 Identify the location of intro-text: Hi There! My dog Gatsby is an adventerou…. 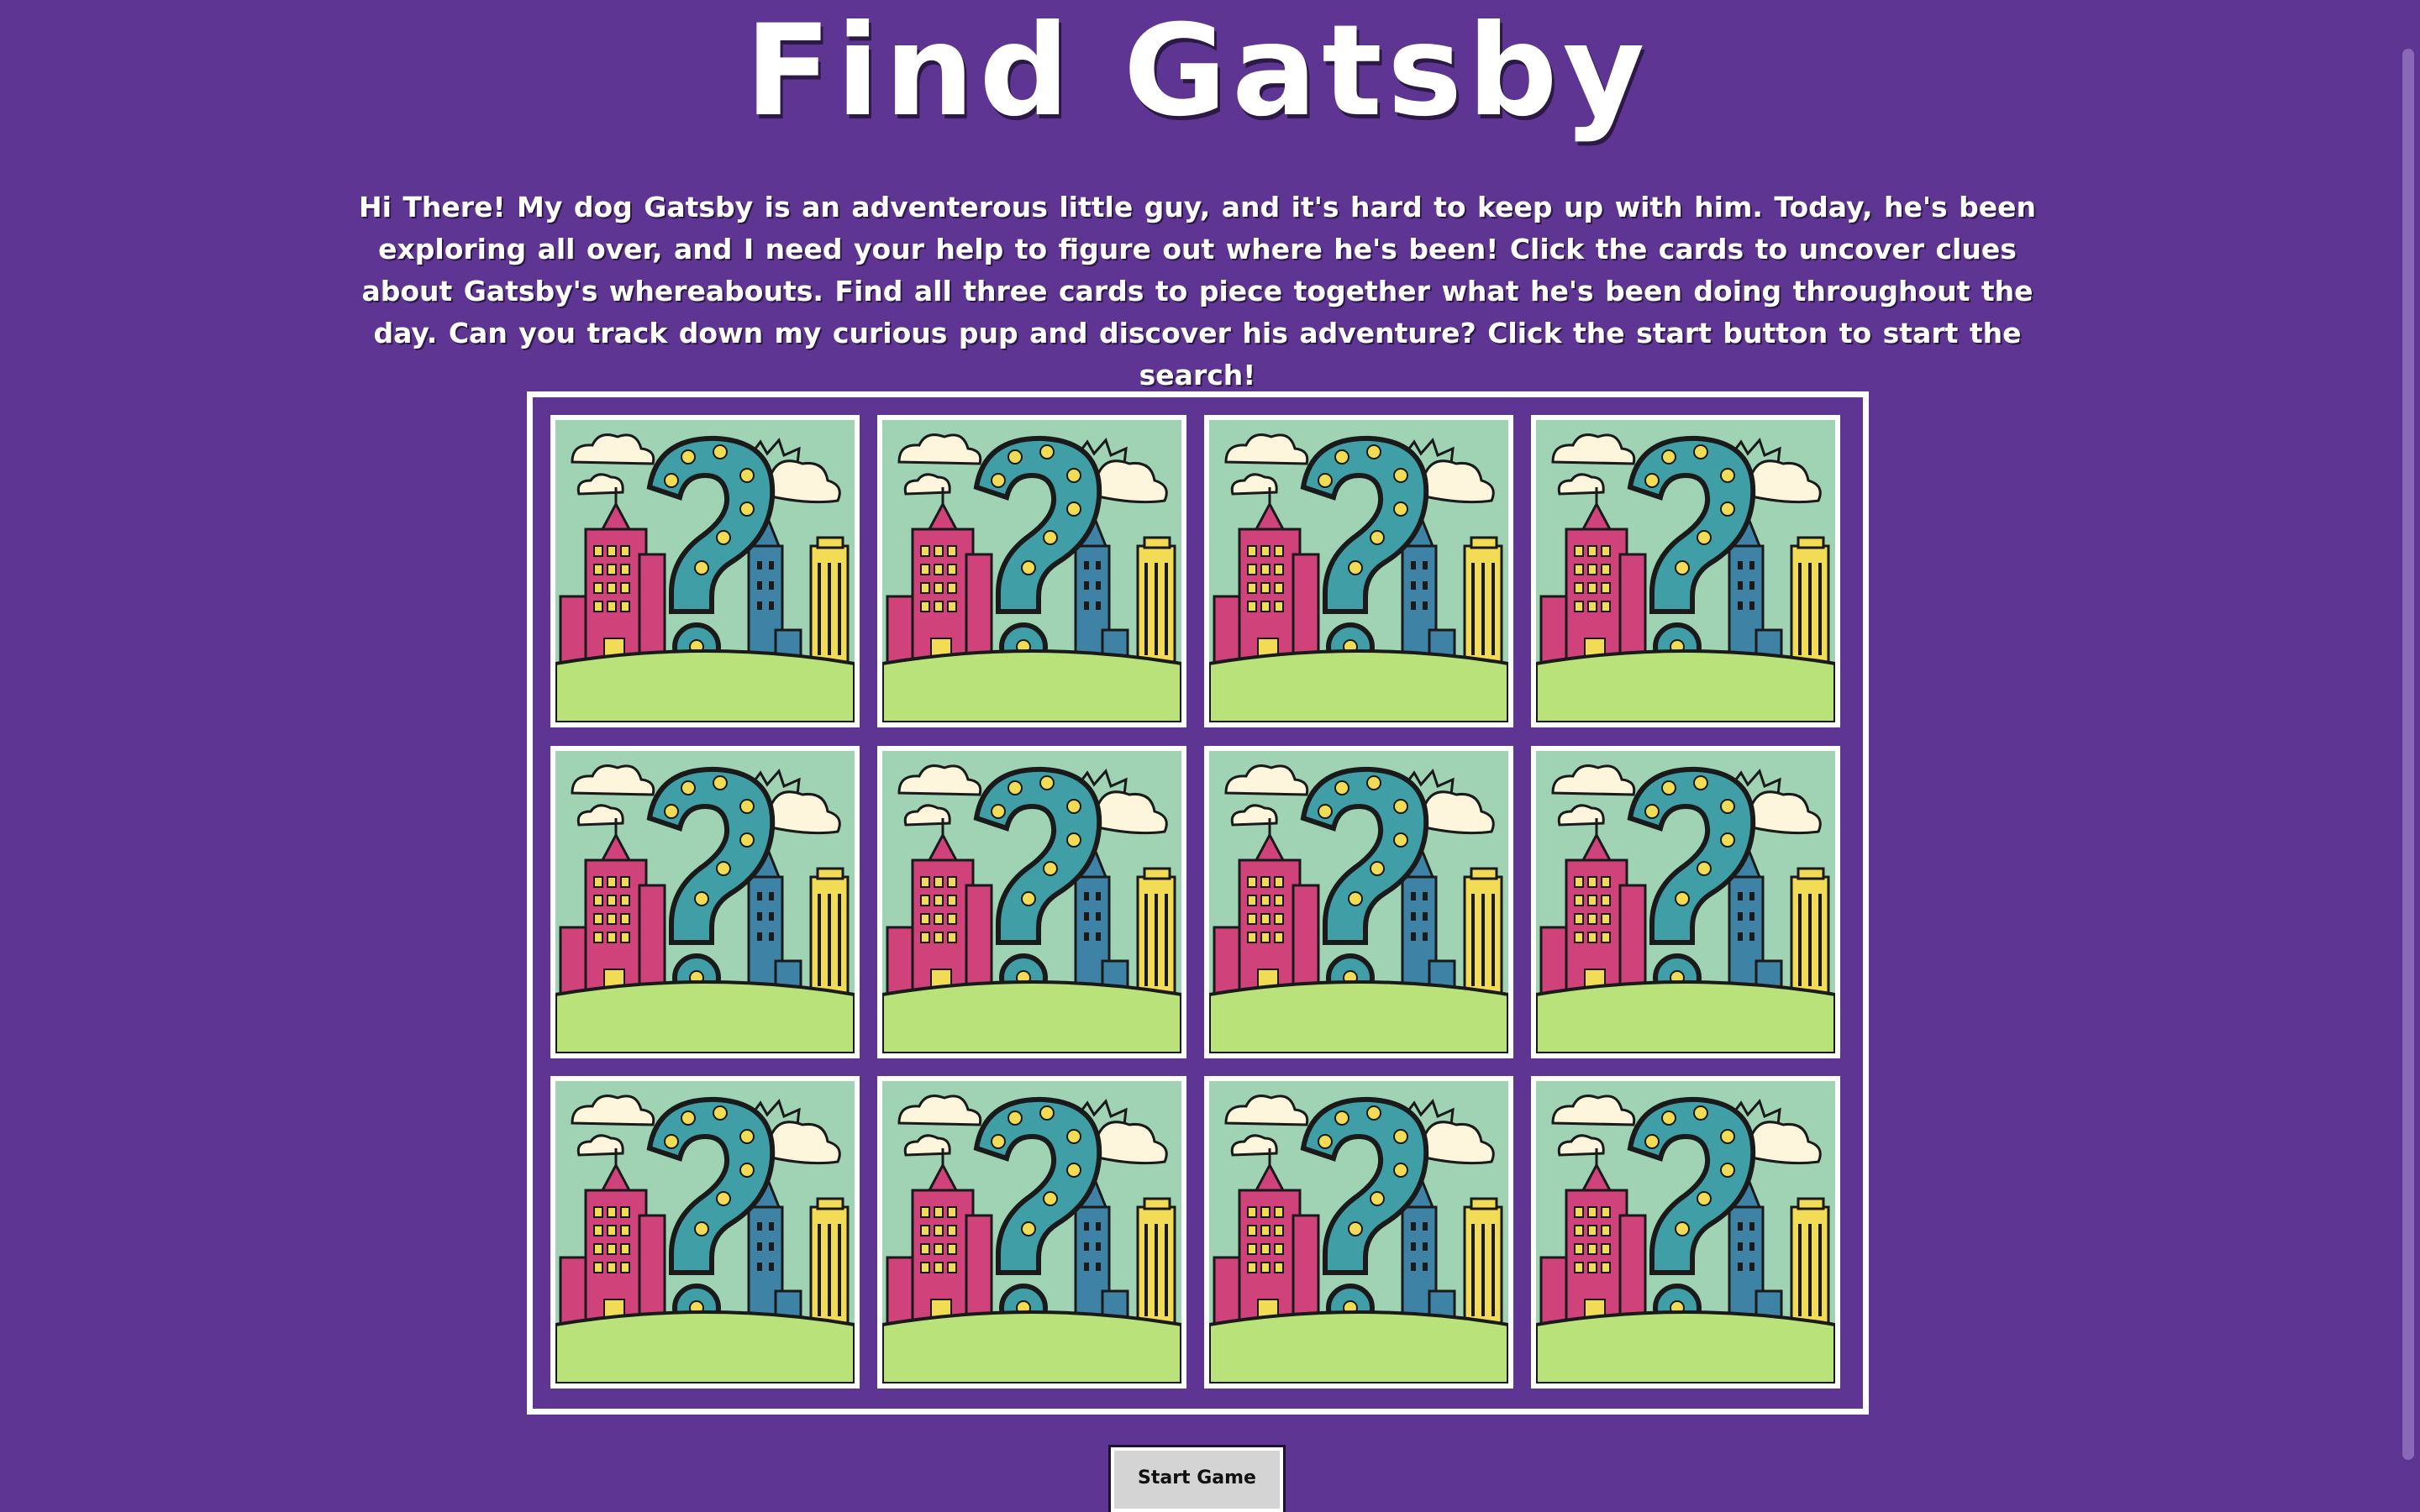
(1197, 291).